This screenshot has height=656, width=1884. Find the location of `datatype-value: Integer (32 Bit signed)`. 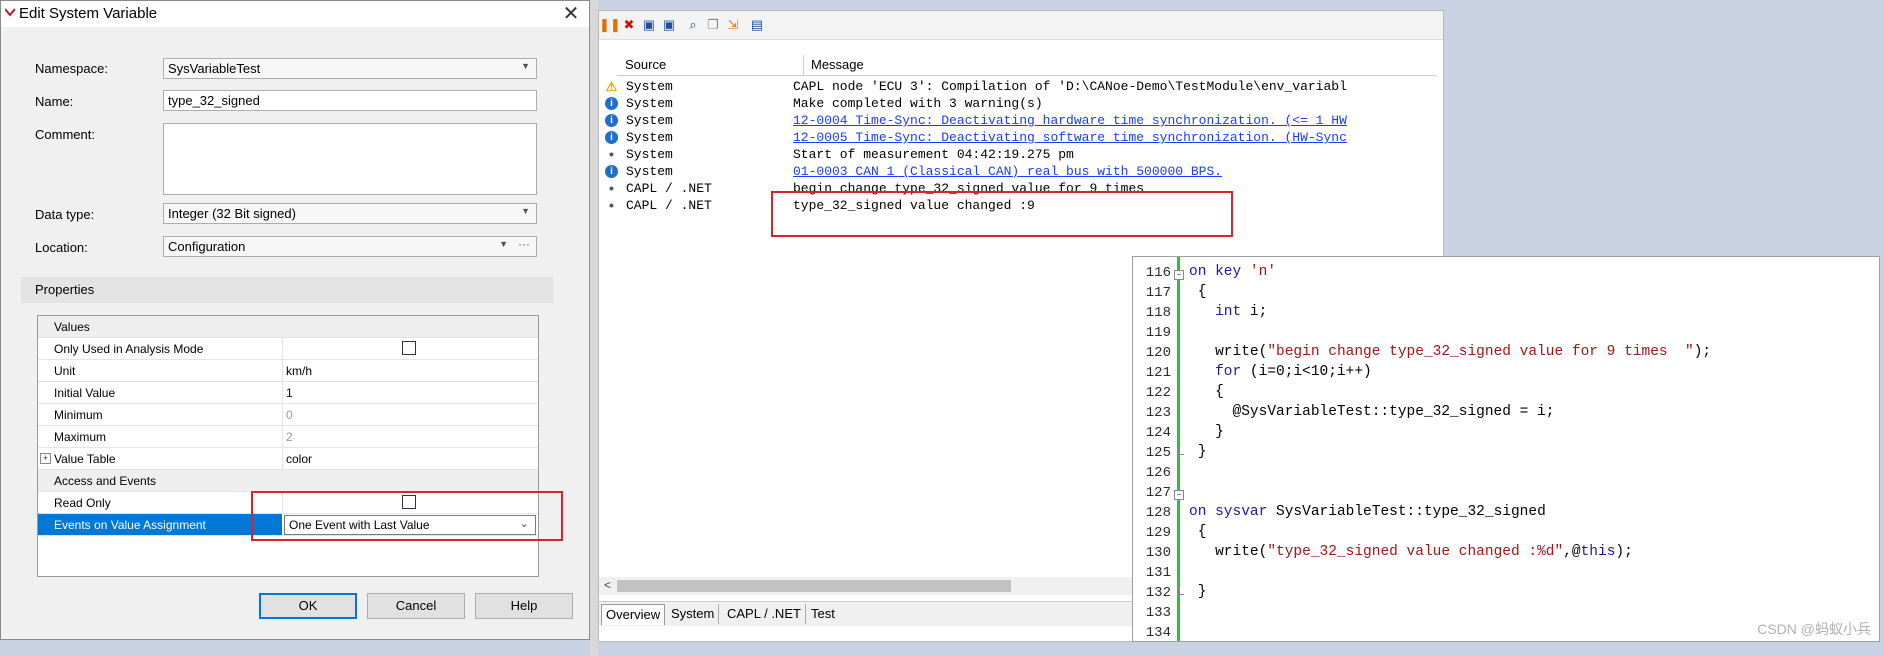

datatype-value: Integer (32 Bit signed) is located at coordinates (232, 213).